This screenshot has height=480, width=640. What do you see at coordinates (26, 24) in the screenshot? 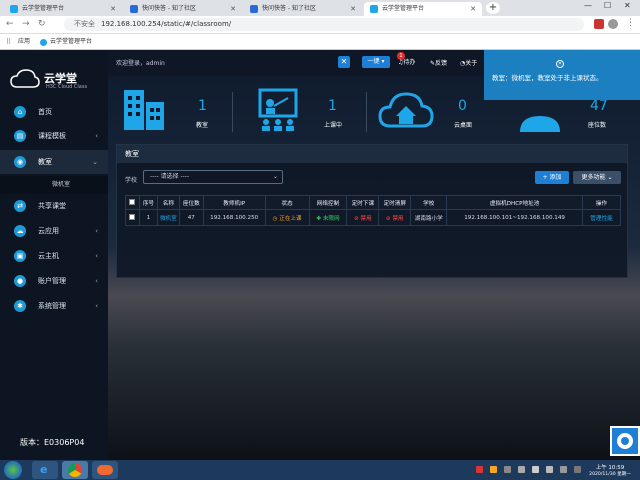
I see `forward-icon: →` at bounding box center [26, 24].